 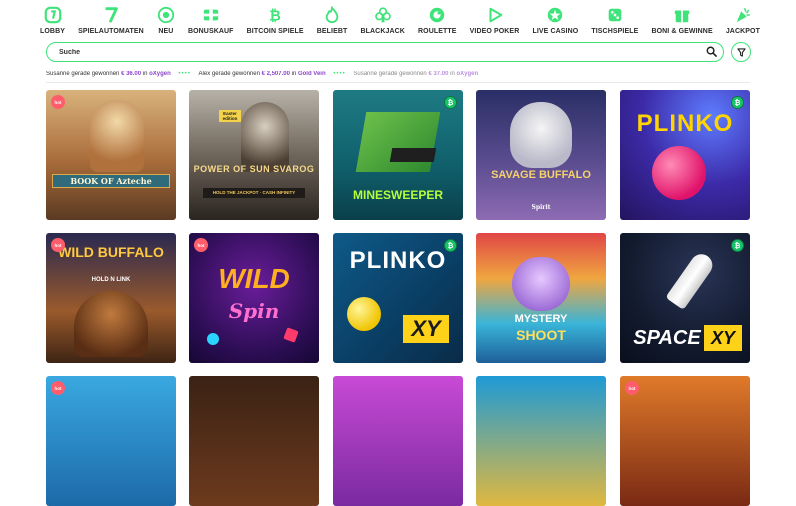 I want to click on nav-label: ROULETTE, so click(x=437, y=31).